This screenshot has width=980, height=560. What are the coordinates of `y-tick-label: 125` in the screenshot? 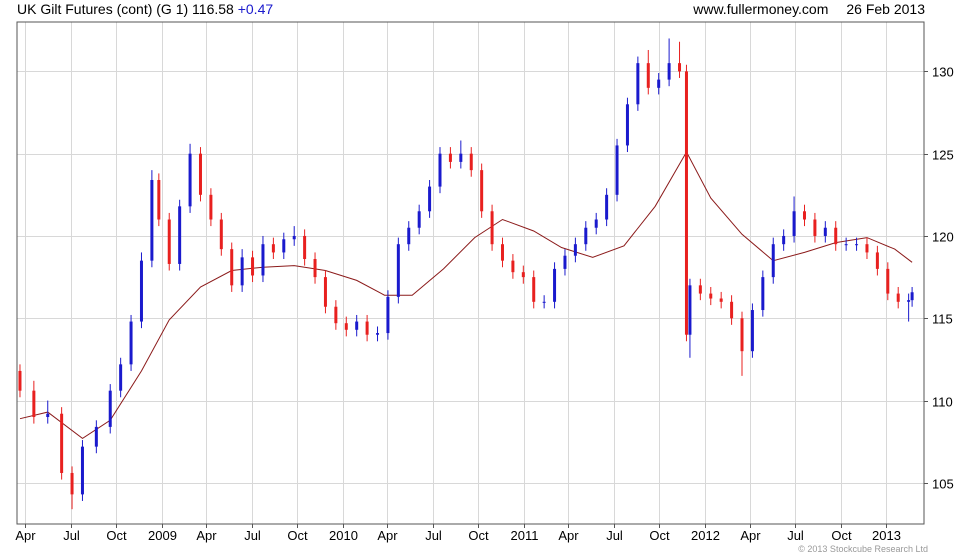 It's located at (943, 155).